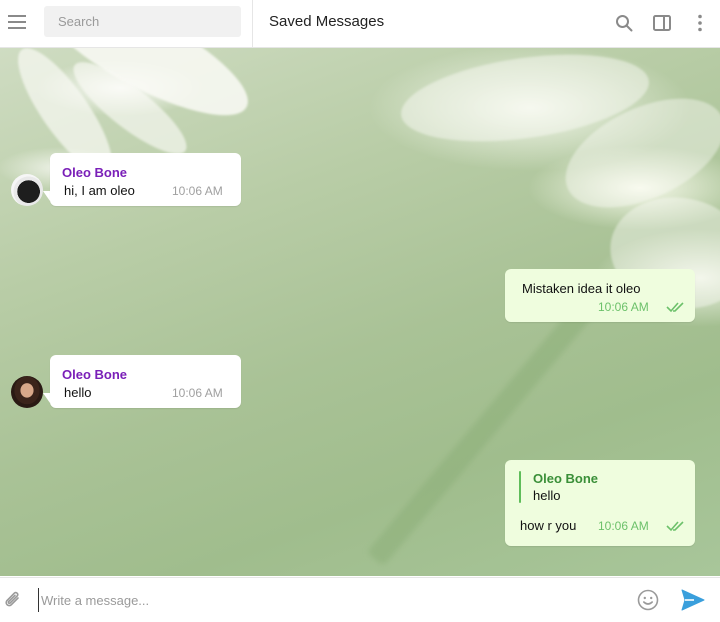 Image resolution: width=720 pixels, height=622 pixels. I want to click on attach-button, so click(13, 600).